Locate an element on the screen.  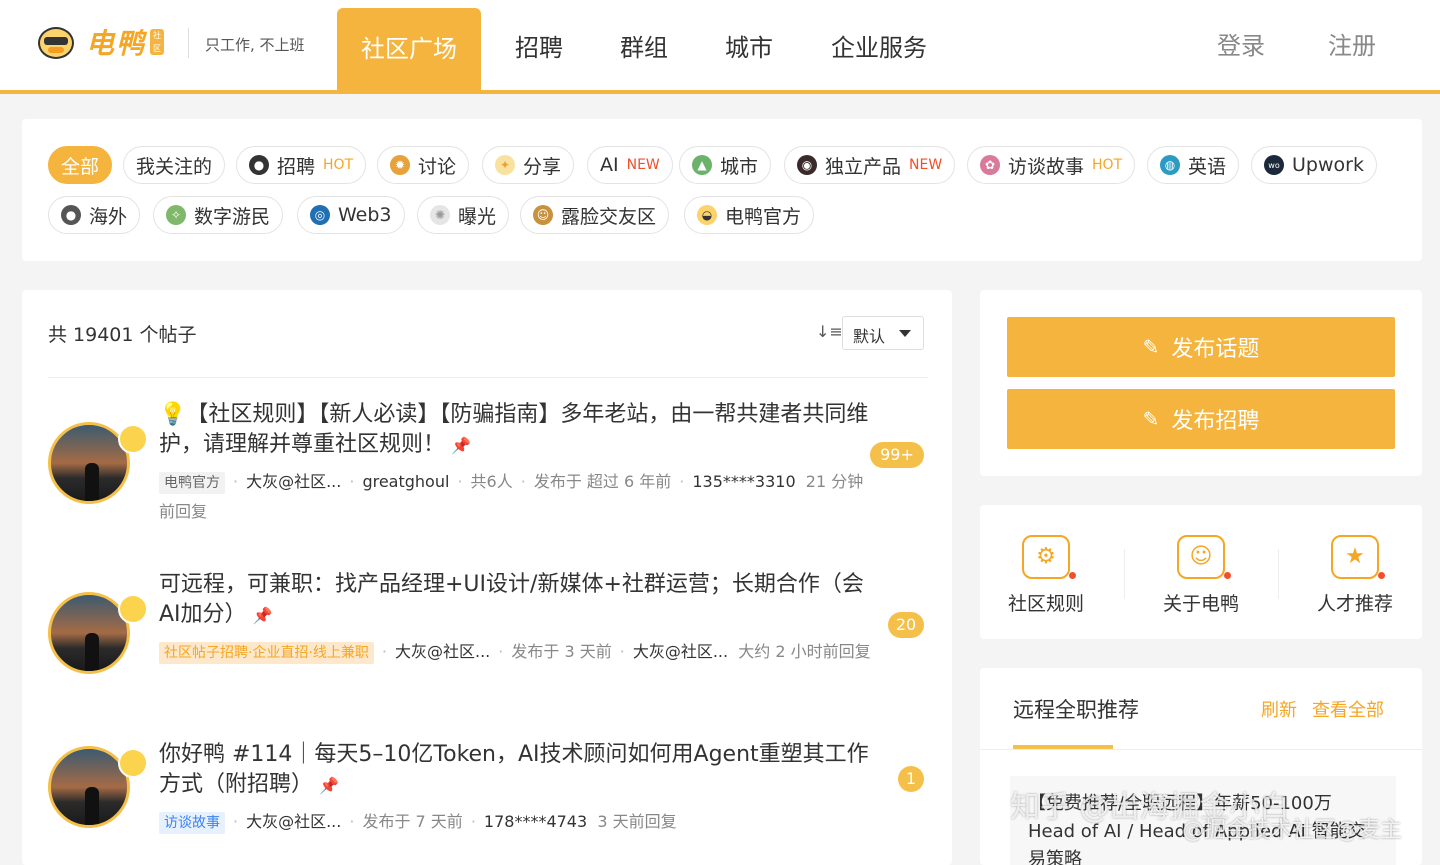
city-icon: ▲ is located at coordinates (702, 165).